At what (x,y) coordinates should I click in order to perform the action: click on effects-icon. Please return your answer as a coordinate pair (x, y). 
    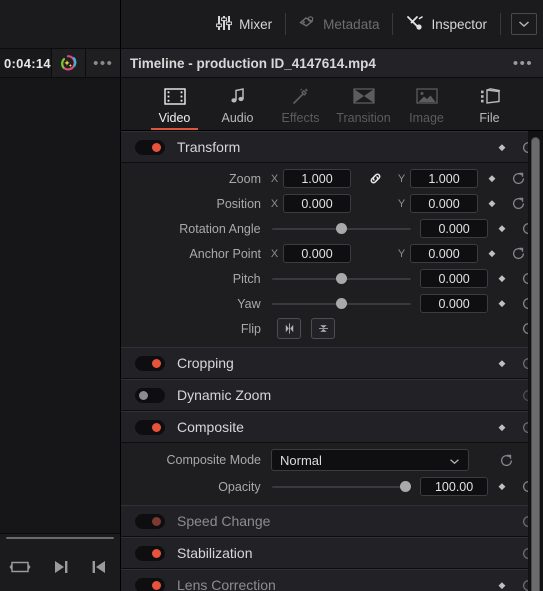
    Looking at the image, I should click on (301, 96).